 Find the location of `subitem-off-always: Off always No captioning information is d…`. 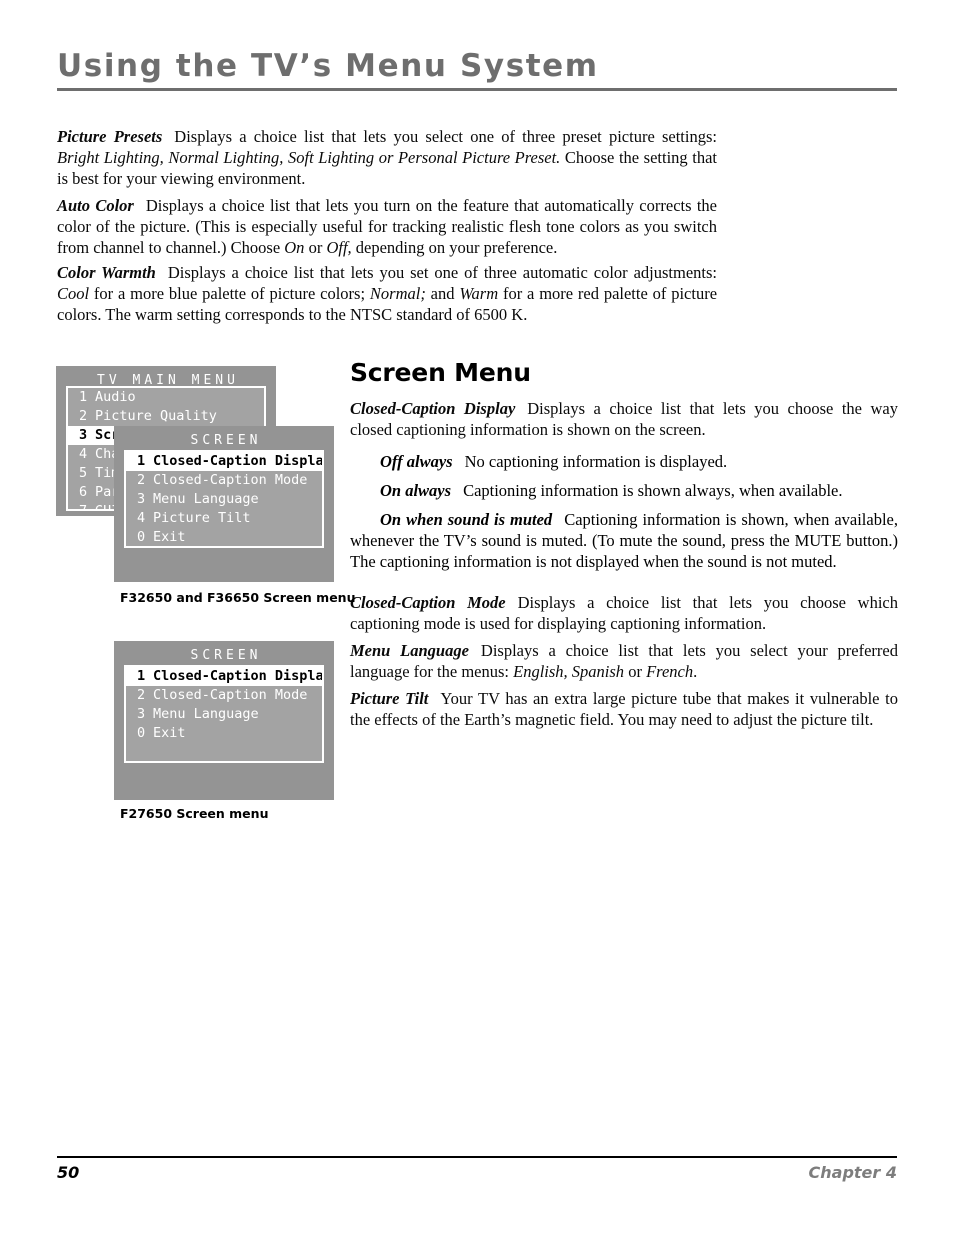

subitem-off-always: Off always No captioning information is d… is located at coordinates (624, 461).